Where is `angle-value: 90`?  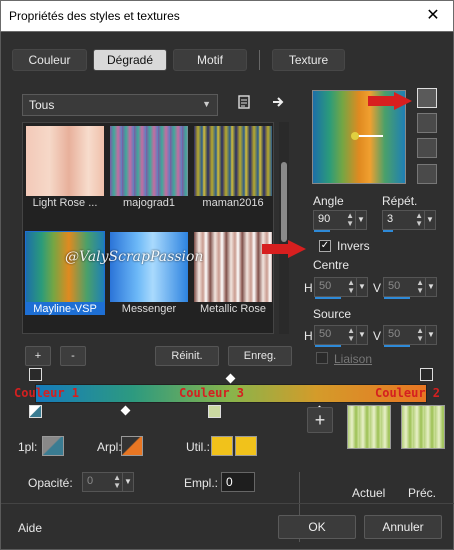 angle-value: 90 is located at coordinates (324, 219).